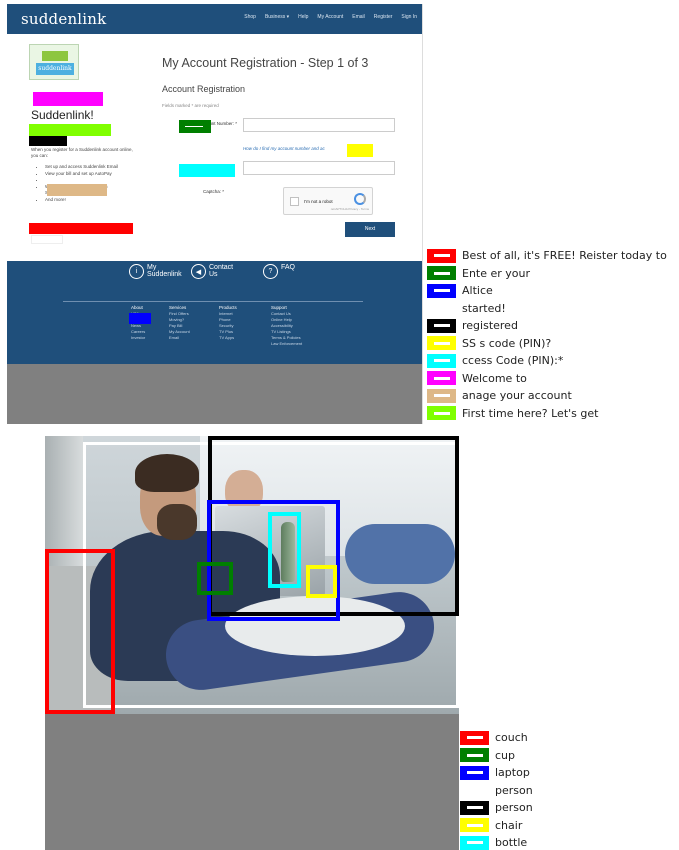  What do you see at coordinates (92, 200) in the screenshot?
I see `list-item: And more!` at bounding box center [92, 200].